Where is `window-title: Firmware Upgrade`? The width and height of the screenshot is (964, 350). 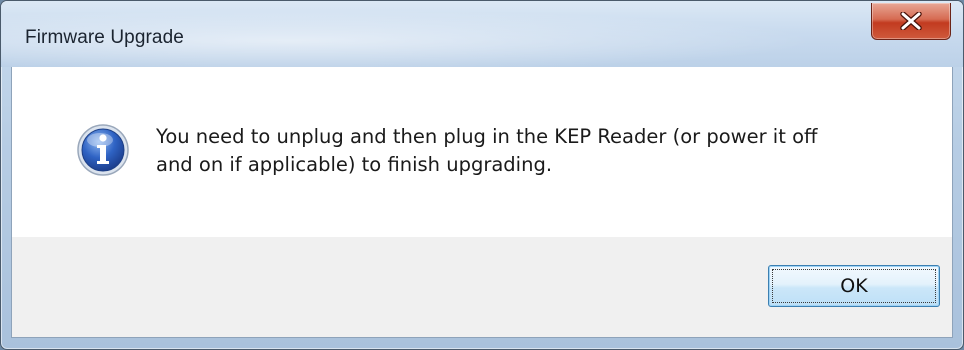
window-title: Firmware Upgrade is located at coordinates (104, 37).